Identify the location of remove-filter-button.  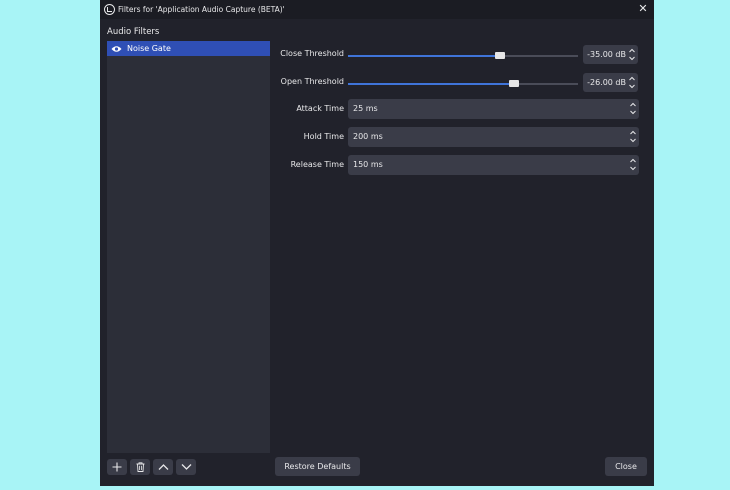
(140, 467).